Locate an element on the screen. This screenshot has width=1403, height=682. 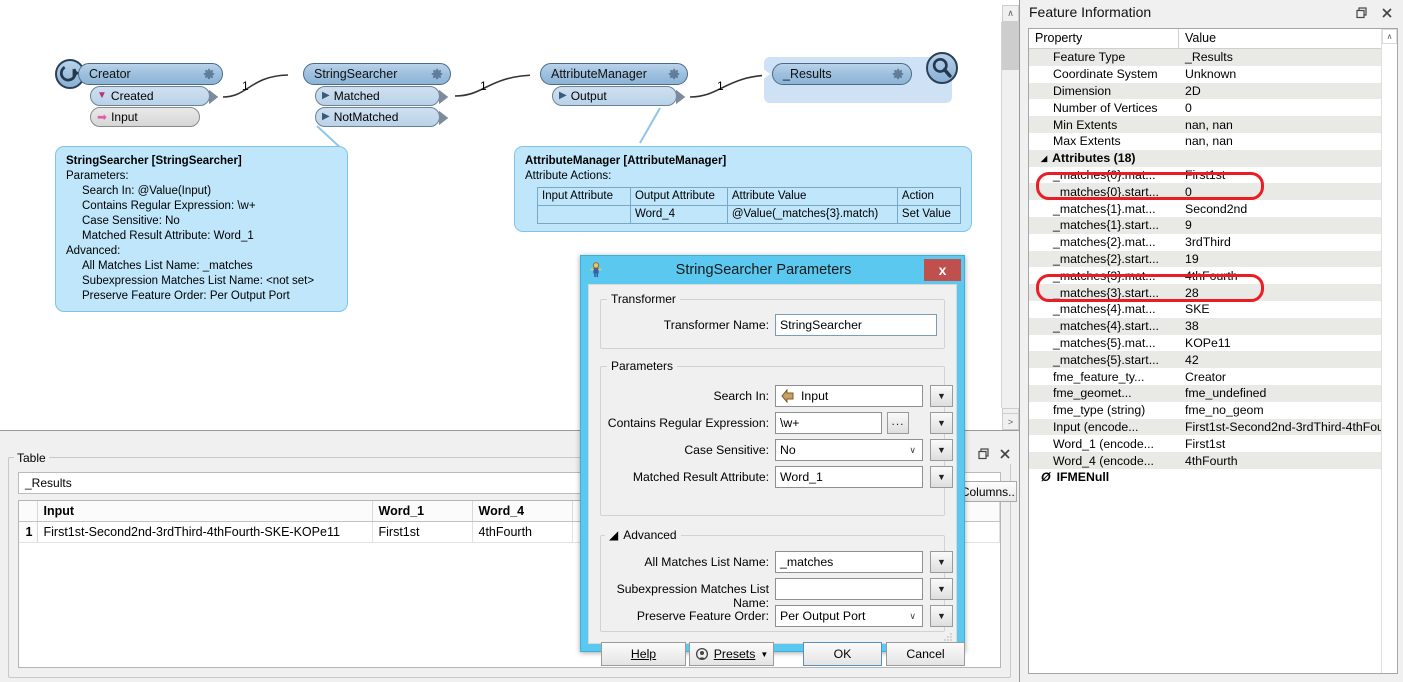
col-property: Property is located at coordinates (1104, 38).